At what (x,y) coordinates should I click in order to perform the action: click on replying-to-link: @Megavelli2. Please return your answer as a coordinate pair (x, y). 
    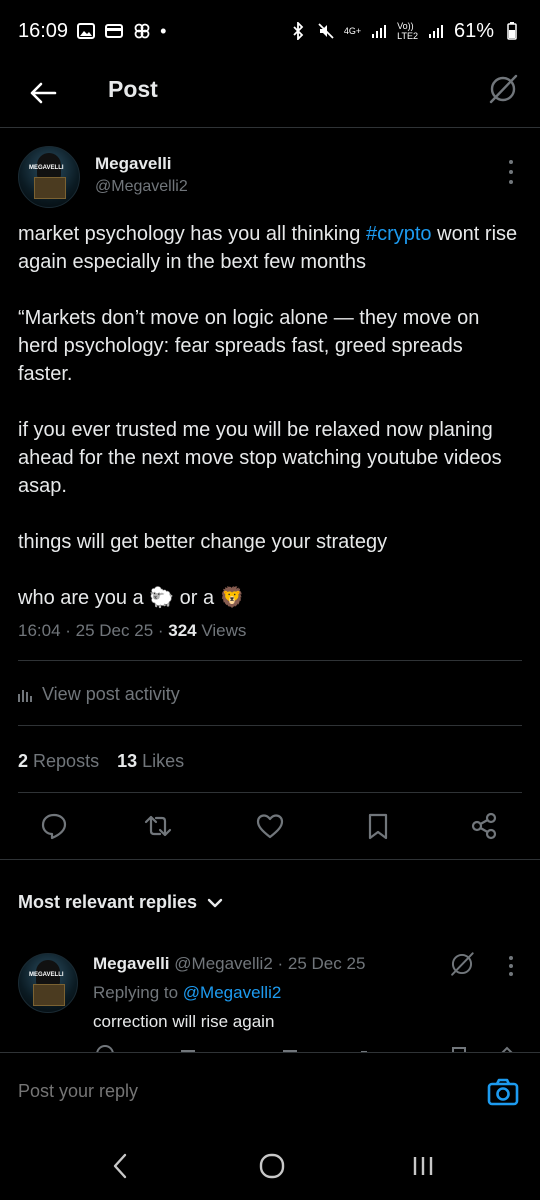
    Looking at the image, I should click on (232, 992).